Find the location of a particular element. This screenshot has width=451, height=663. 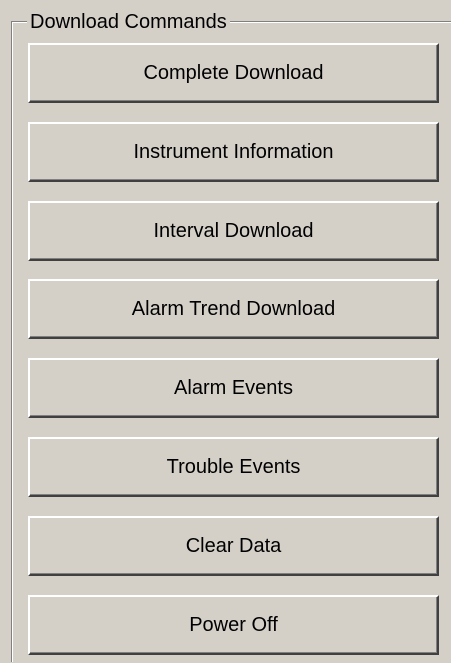

alarm-trend-download-button: Alarm Trend Download is located at coordinates (233, 309).